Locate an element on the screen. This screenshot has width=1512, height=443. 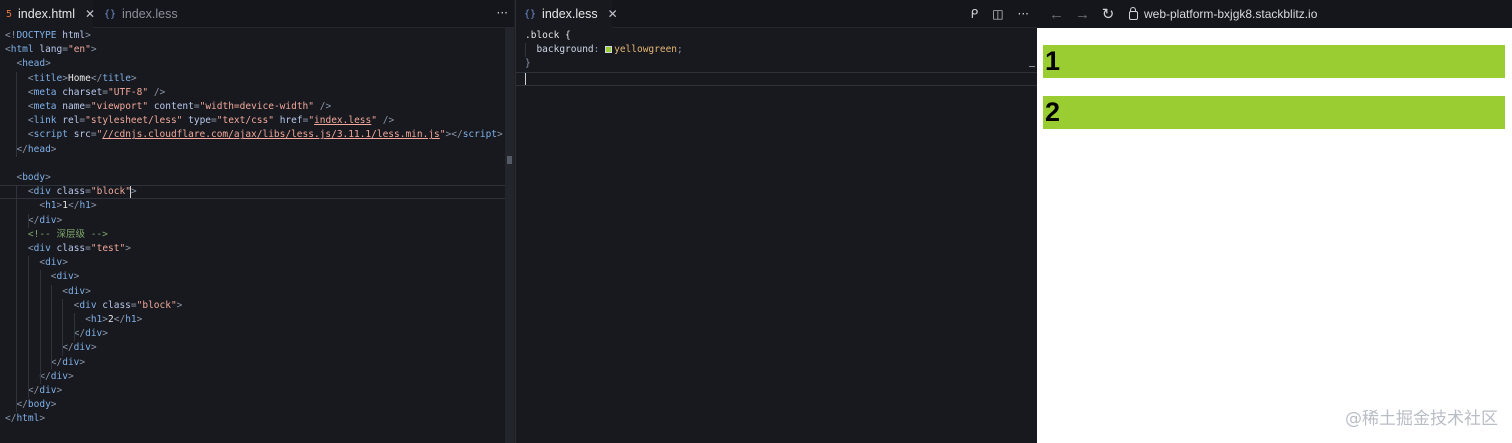
code-token: meta is located at coordinates (45, 92).